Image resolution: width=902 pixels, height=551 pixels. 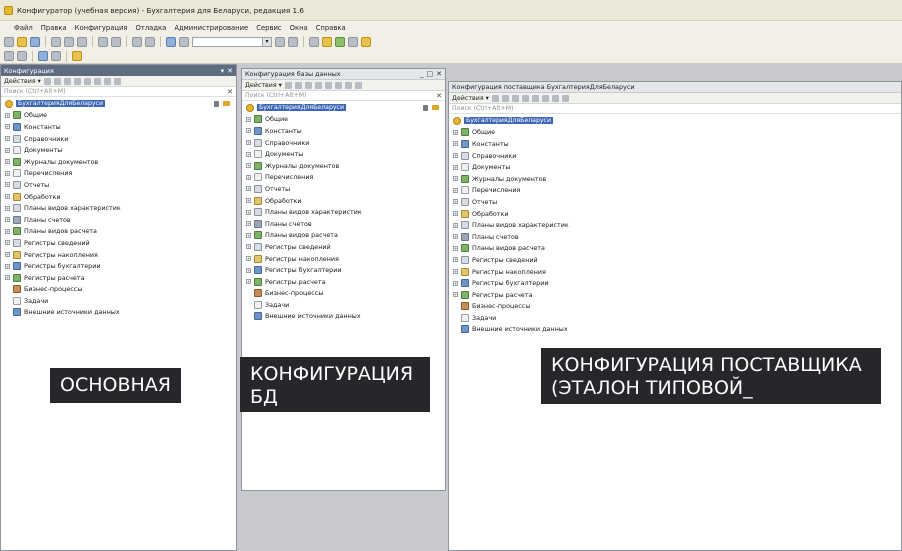 I want to click on main-search-input: Поиск (Ctrl+Alt+M) ✕, so click(x=118, y=92).